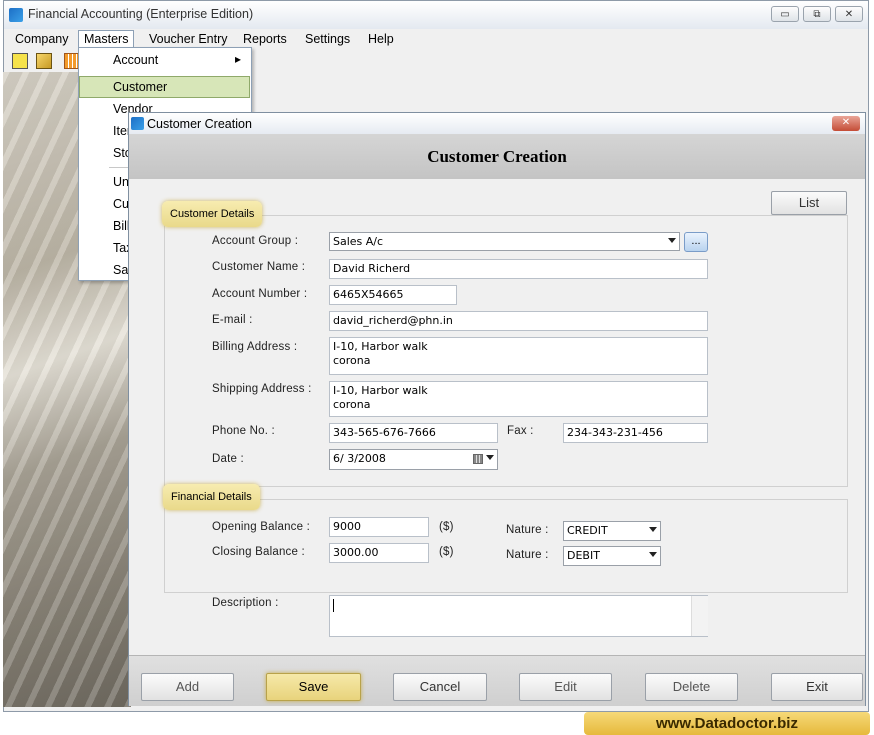  I want to click on dialog-footer: Add Save Cancel Edit Delete Exit, so click(497, 680).